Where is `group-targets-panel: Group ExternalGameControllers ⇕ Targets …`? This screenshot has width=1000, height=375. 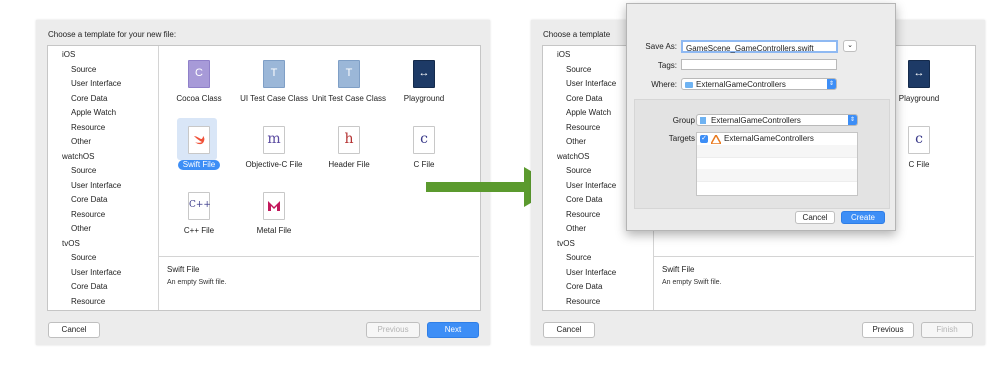
group-targets-panel: Group ExternalGameControllers ⇕ Targets … is located at coordinates (762, 154).